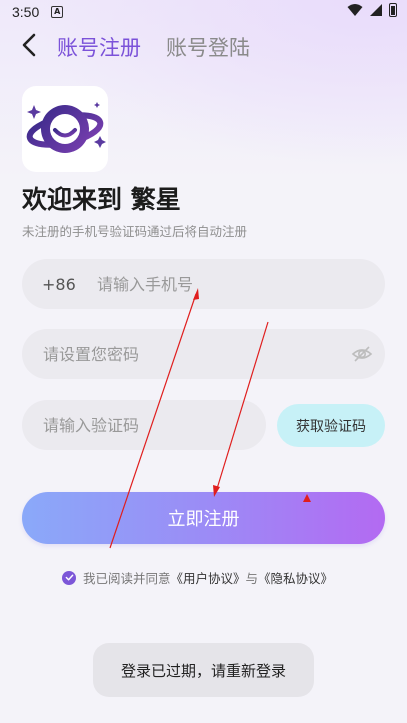 This screenshot has width=407, height=723. Describe the element at coordinates (203, 518) in the screenshot. I see `register-button: 立即注册` at that location.